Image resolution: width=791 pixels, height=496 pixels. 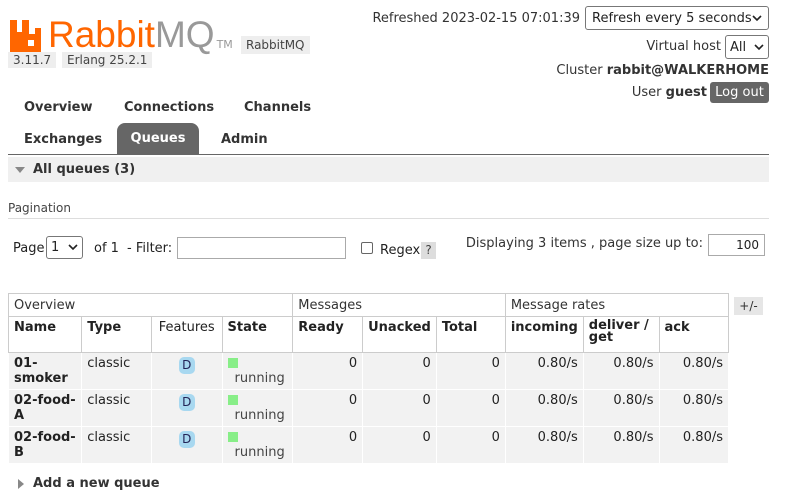 I want to click on column-header-total: Total, so click(x=470, y=334).